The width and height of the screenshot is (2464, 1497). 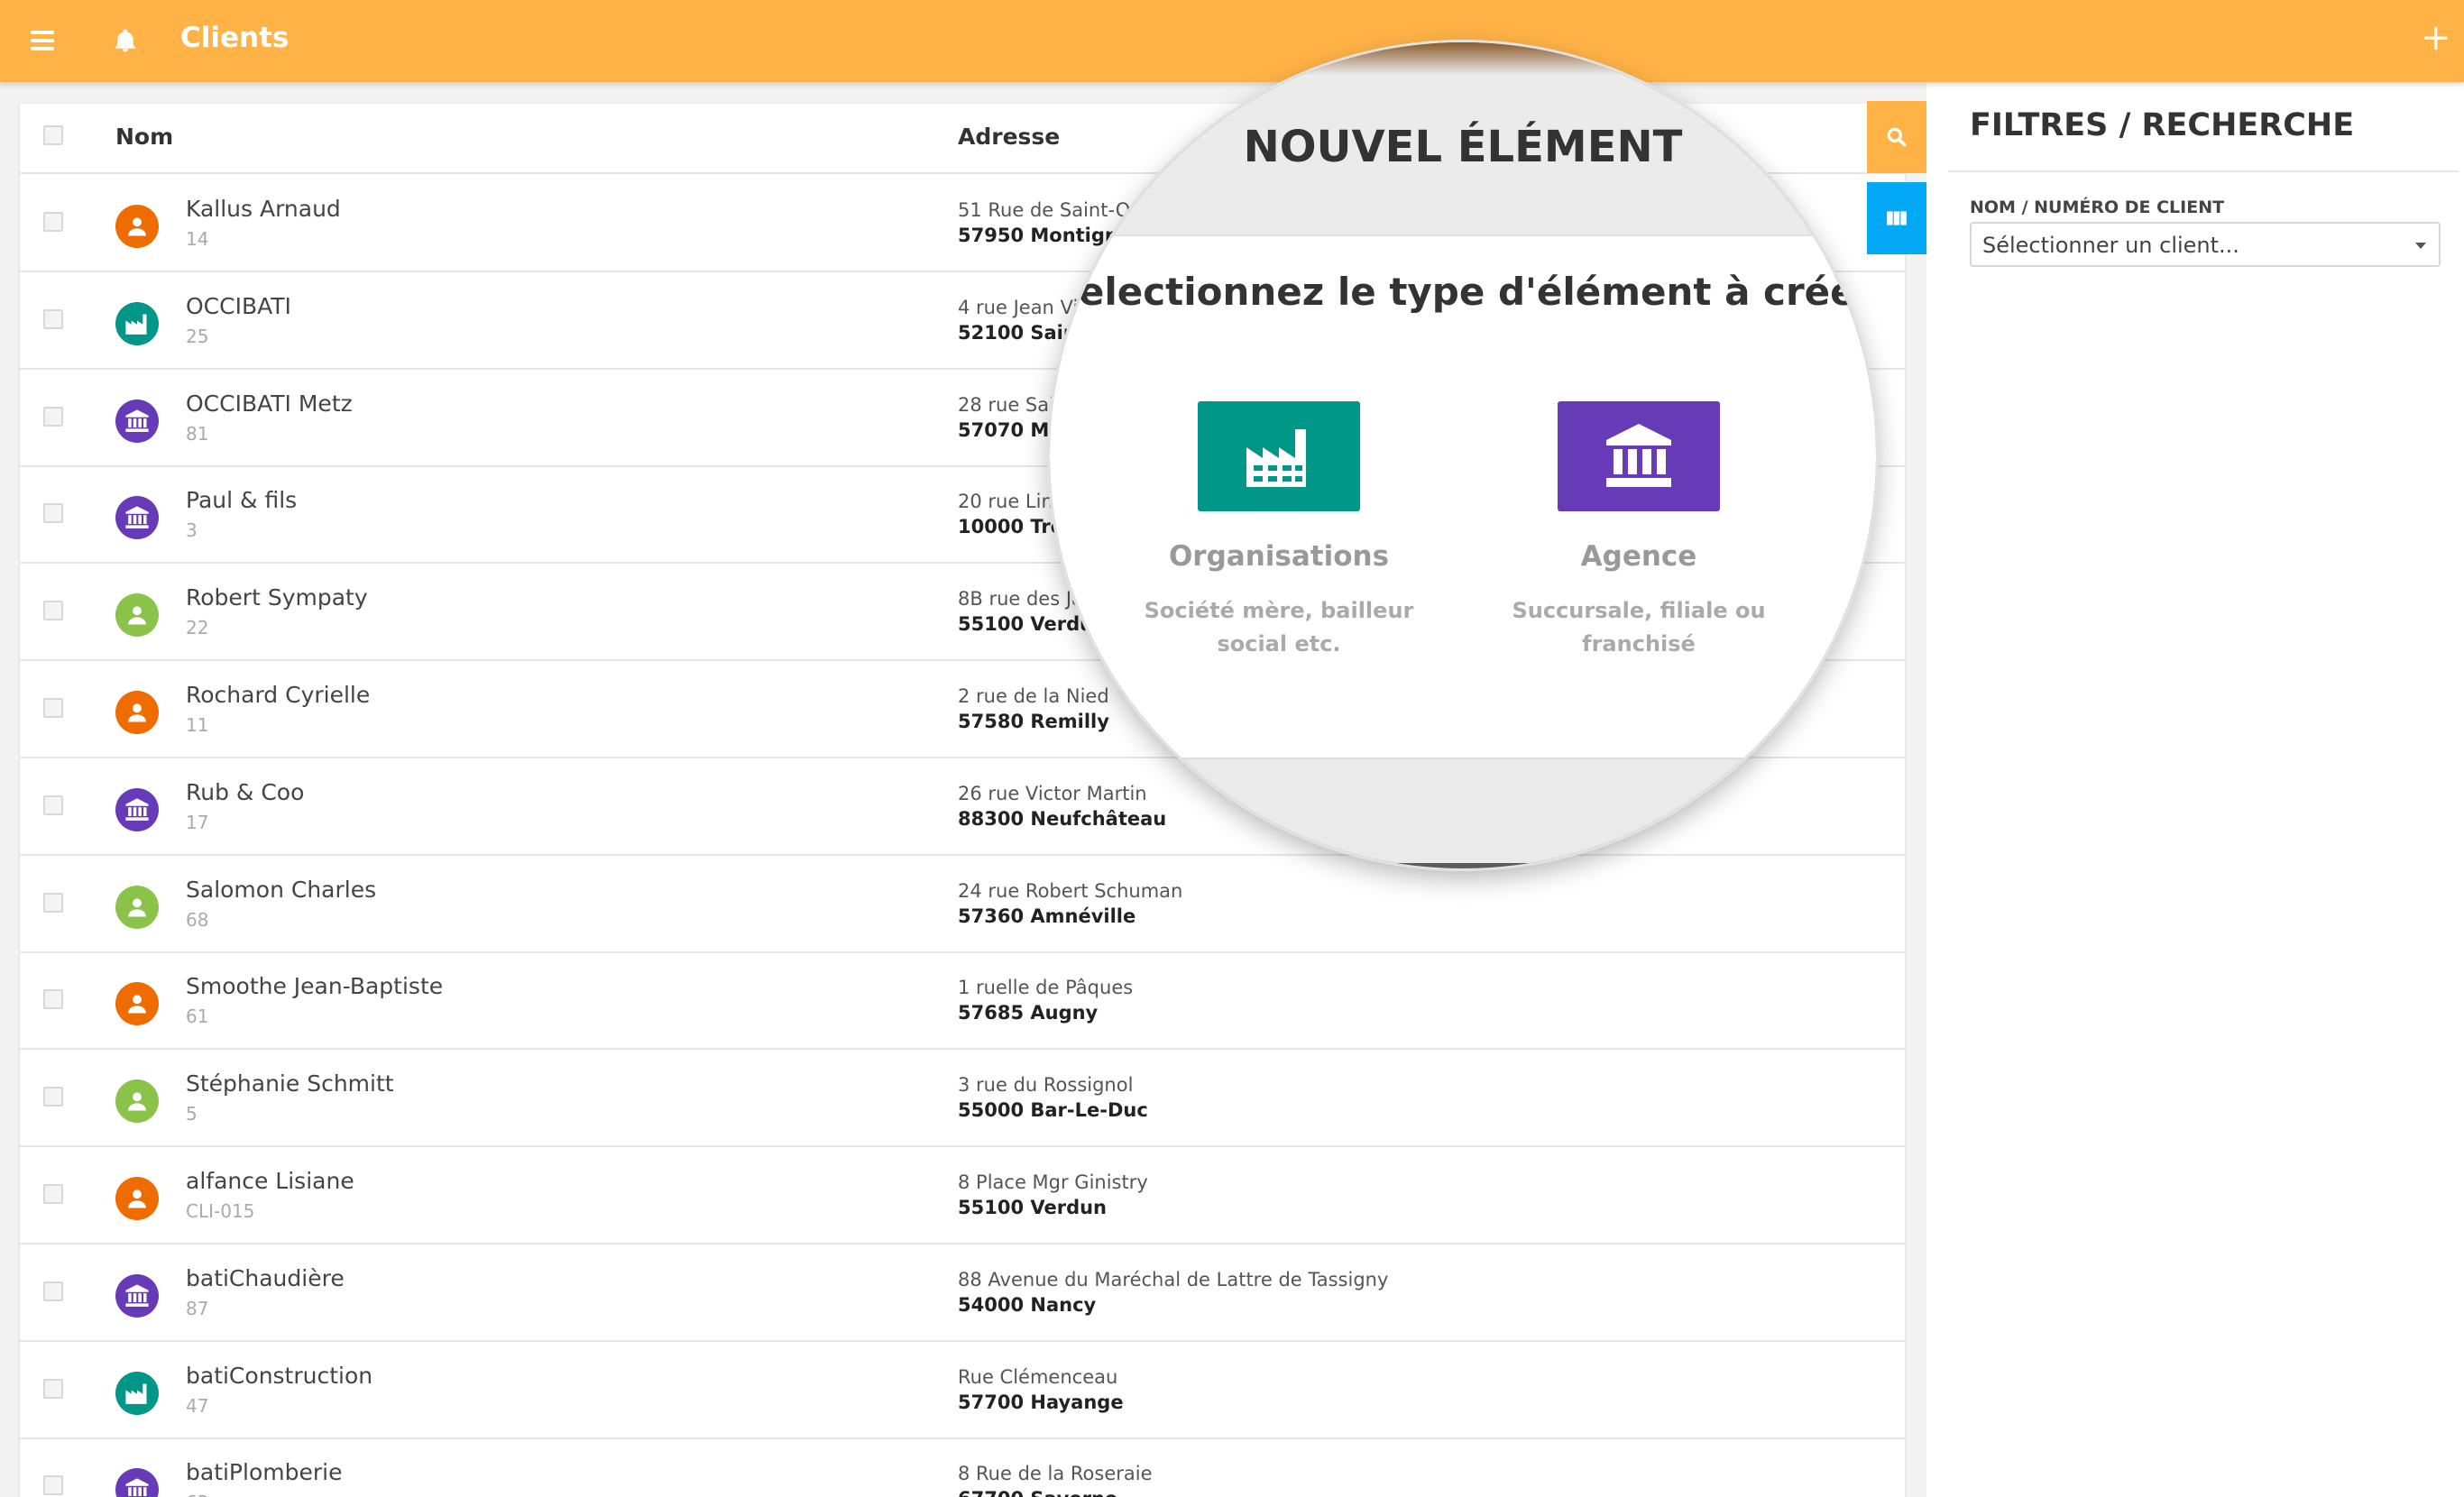 What do you see at coordinates (245, 792) in the screenshot?
I see `client-name: Rub & Coo` at bounding box center [245, 792].